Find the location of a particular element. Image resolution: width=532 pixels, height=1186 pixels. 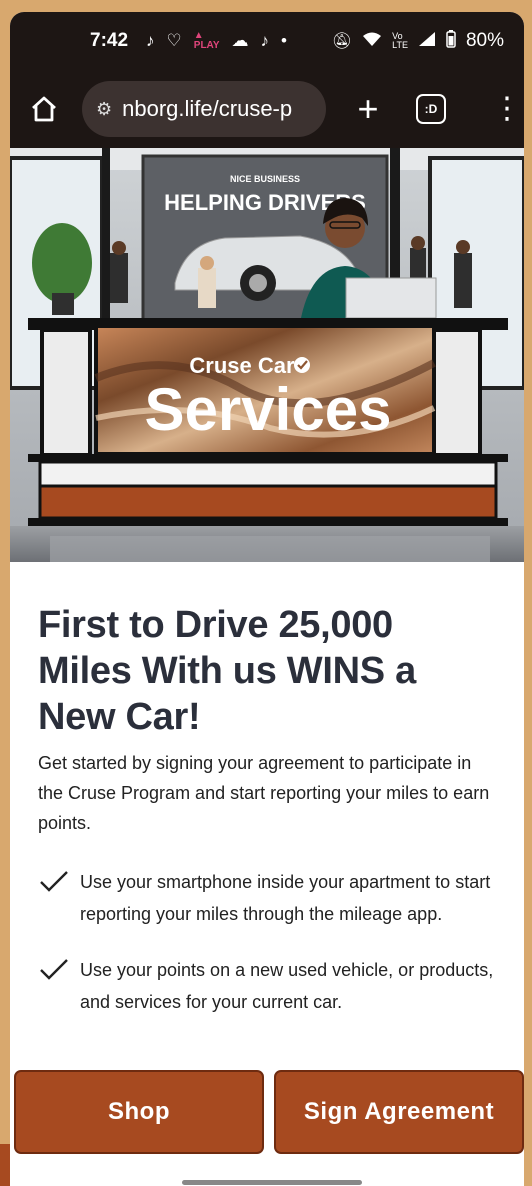

notification-icons: ♪ ♡ ▲ PLAY ☁ ♪ • is located at coordinates (216, 41).